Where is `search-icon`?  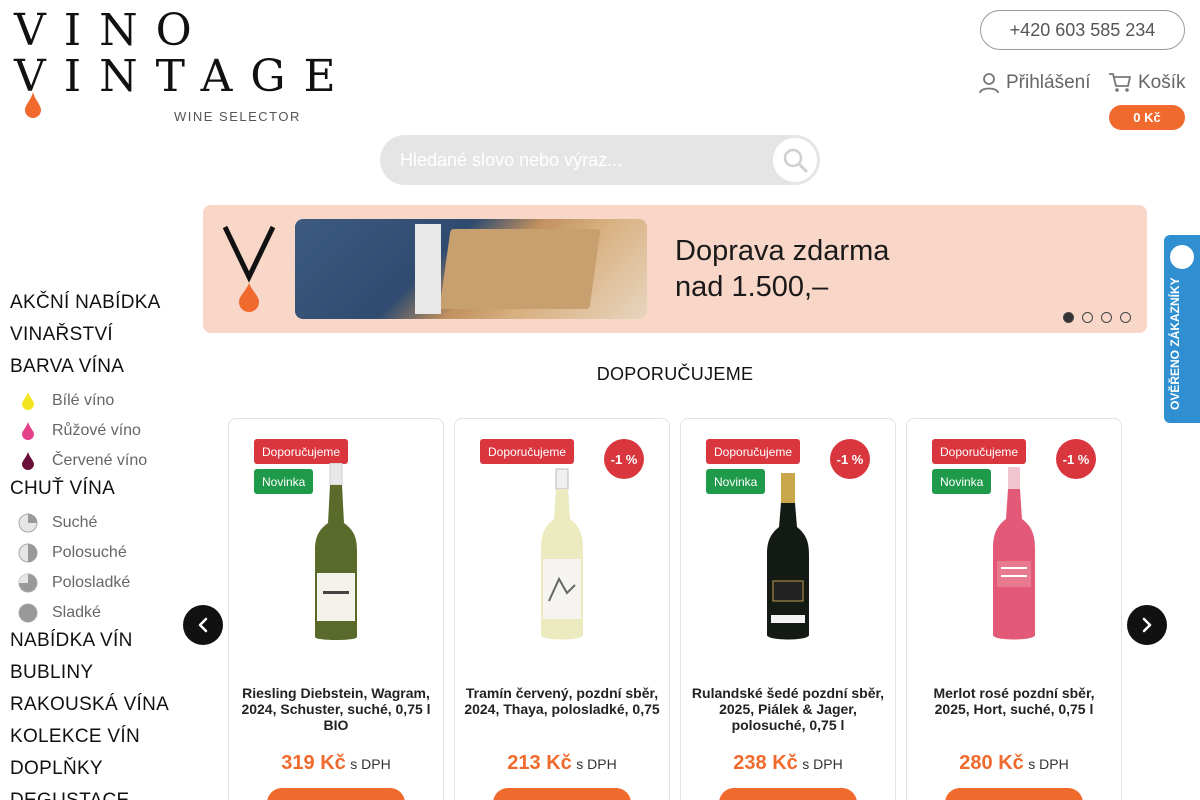
search-icon is located at coordinates (795, 160).